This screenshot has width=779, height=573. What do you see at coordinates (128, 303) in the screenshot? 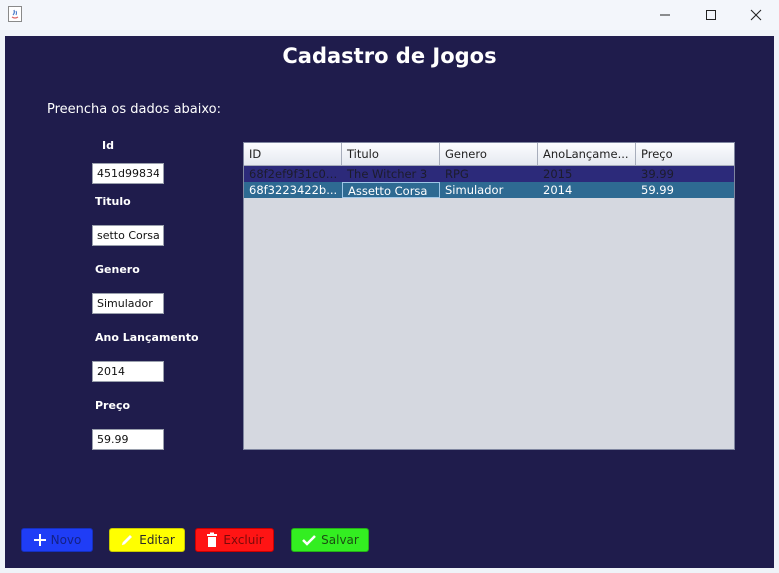
I see `genero-field` at bounding box center [128, 303].